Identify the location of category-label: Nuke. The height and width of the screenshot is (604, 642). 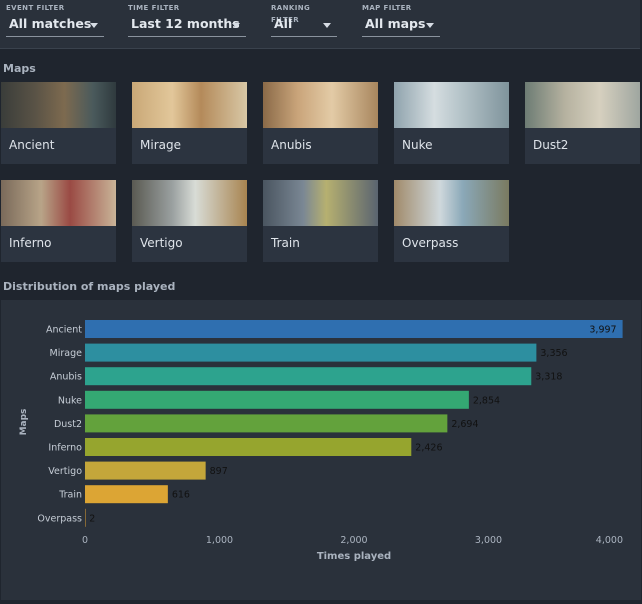
(70, 400).